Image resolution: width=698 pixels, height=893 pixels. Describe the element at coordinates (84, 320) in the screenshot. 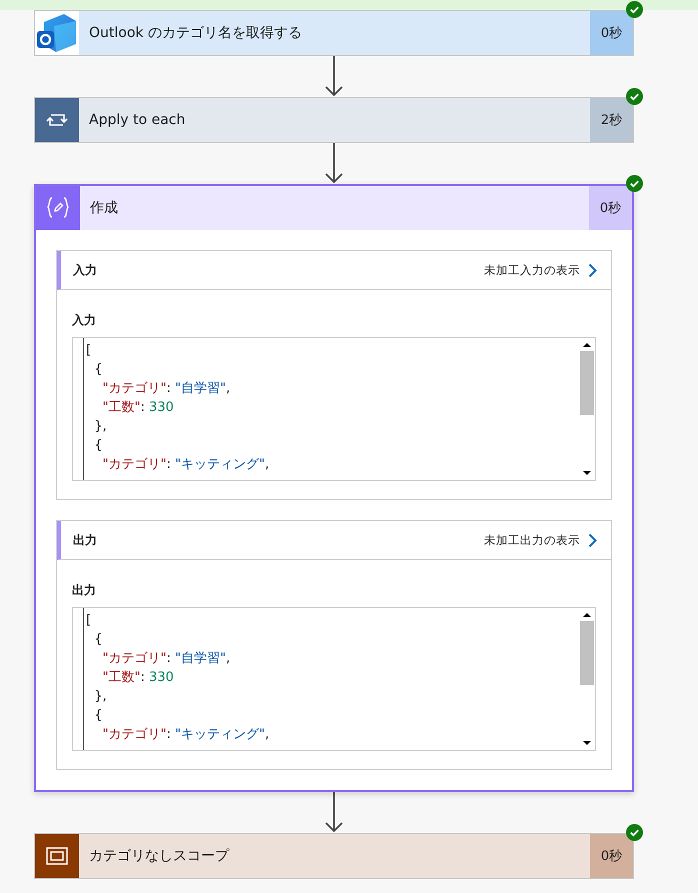

I see `field-label: 入力` at that location.